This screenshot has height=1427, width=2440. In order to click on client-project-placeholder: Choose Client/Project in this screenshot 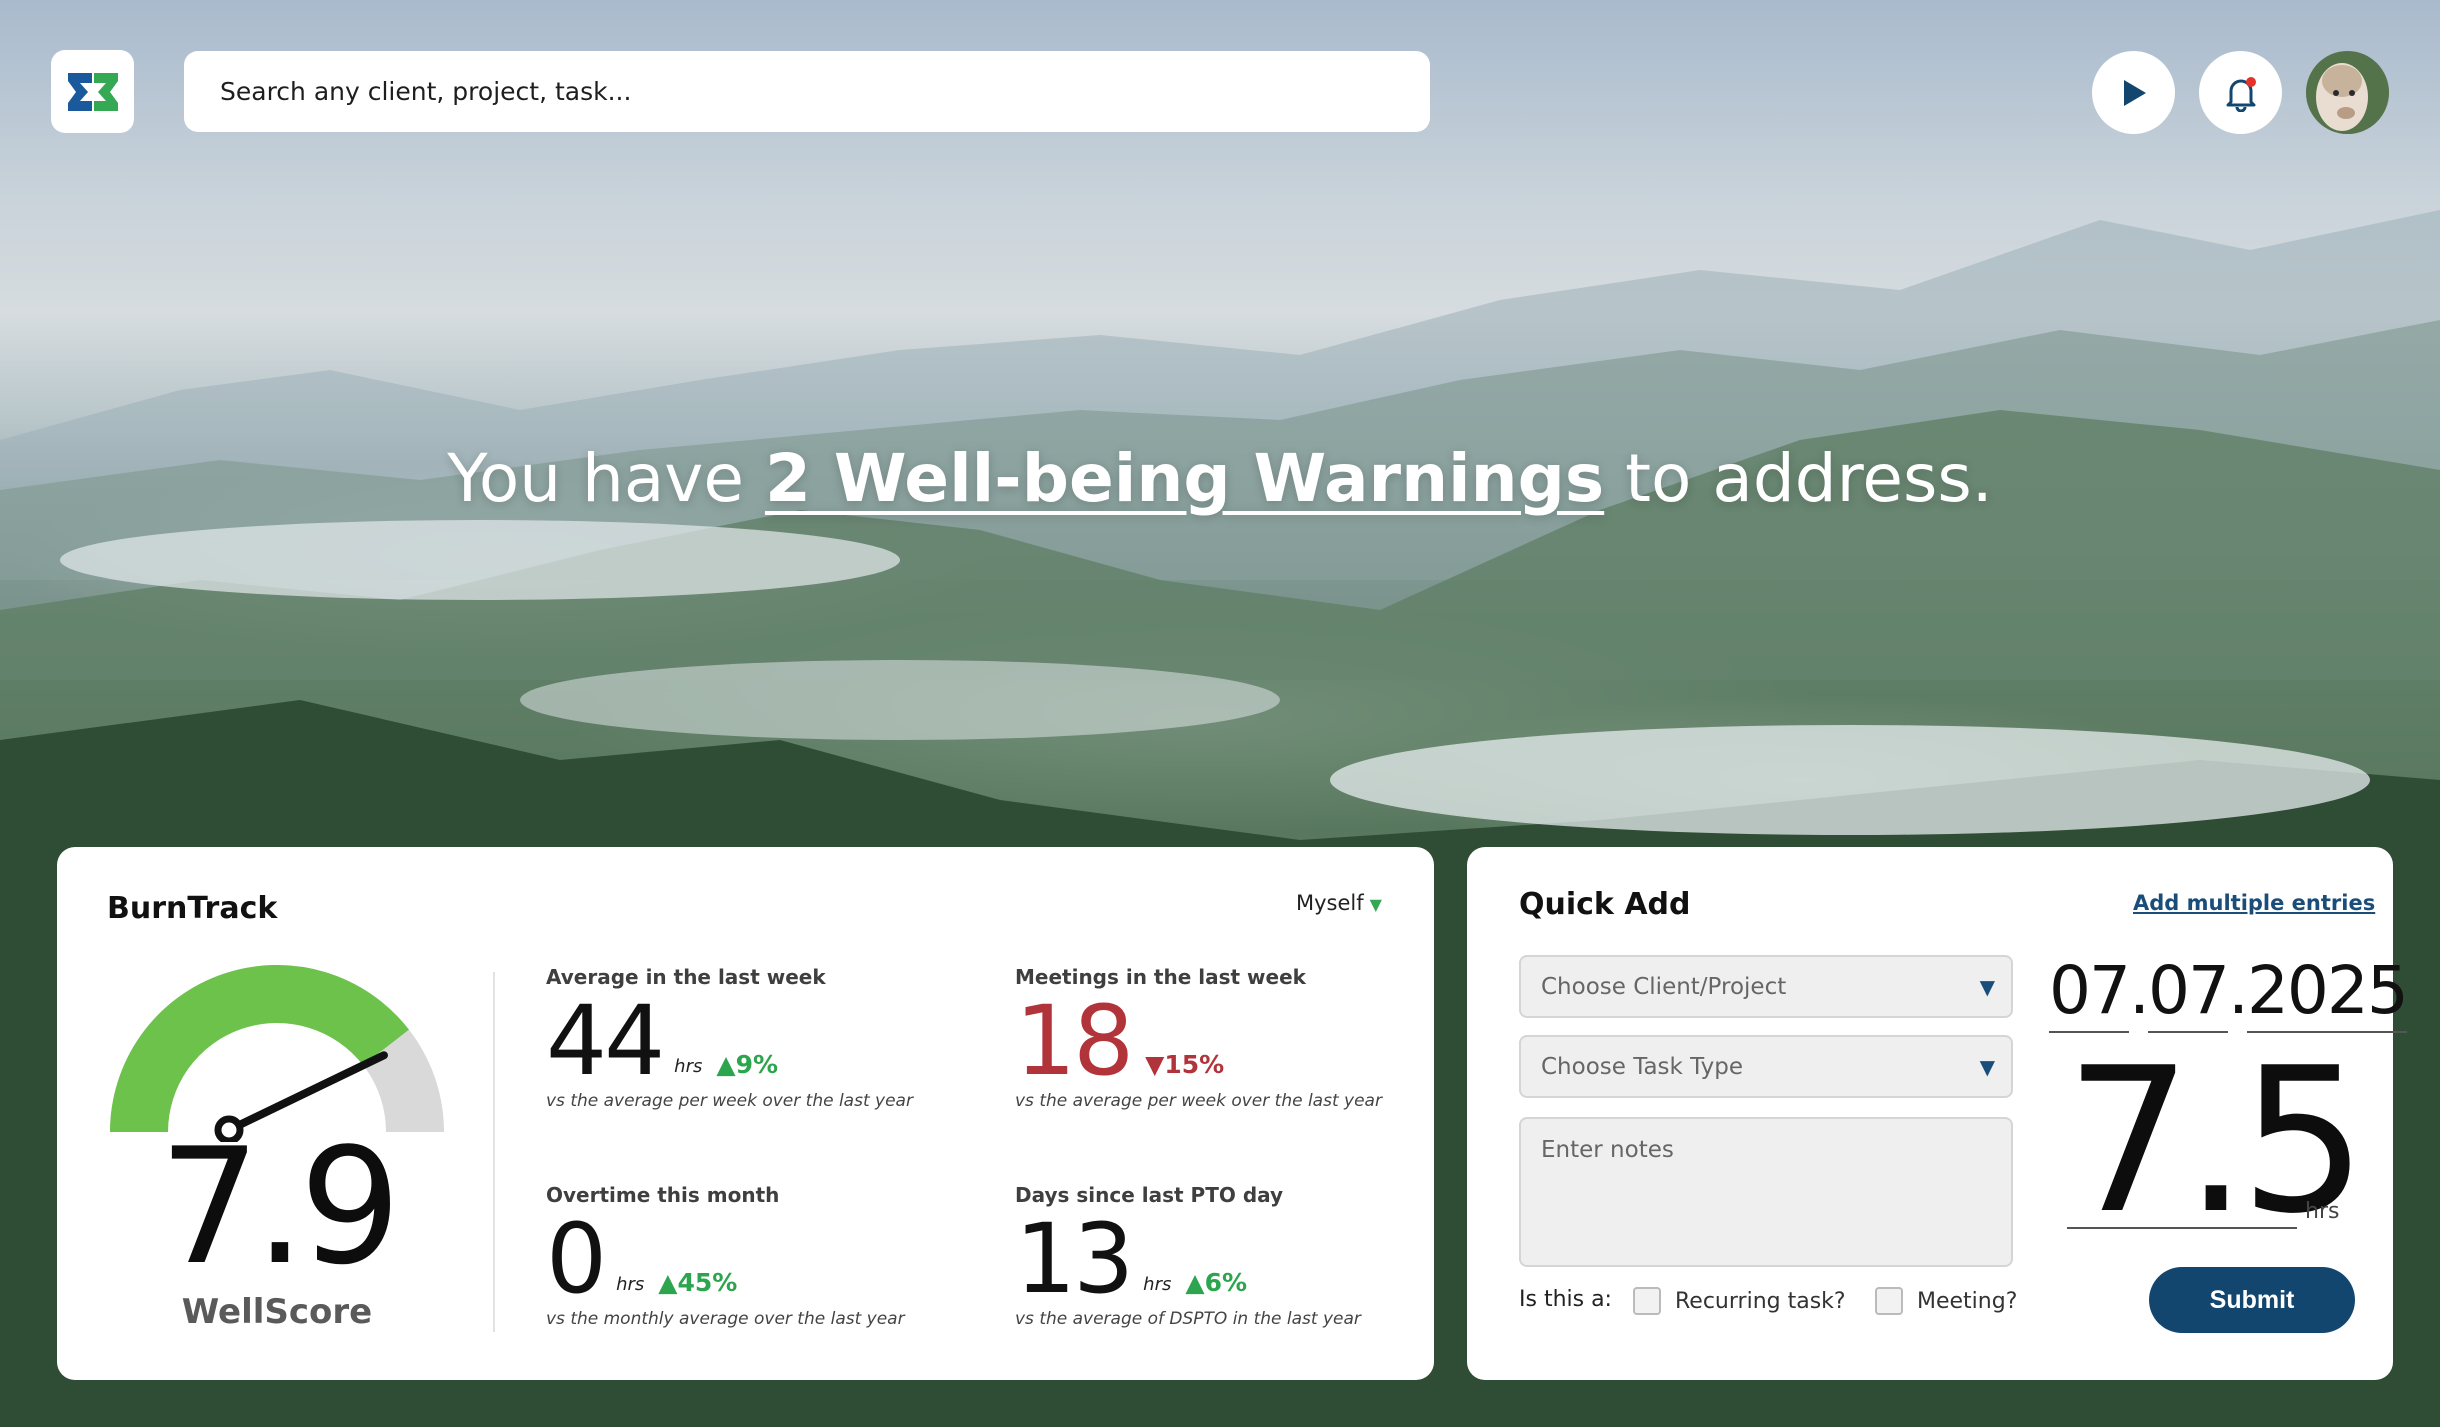, I will do `click(1664, 986)`.